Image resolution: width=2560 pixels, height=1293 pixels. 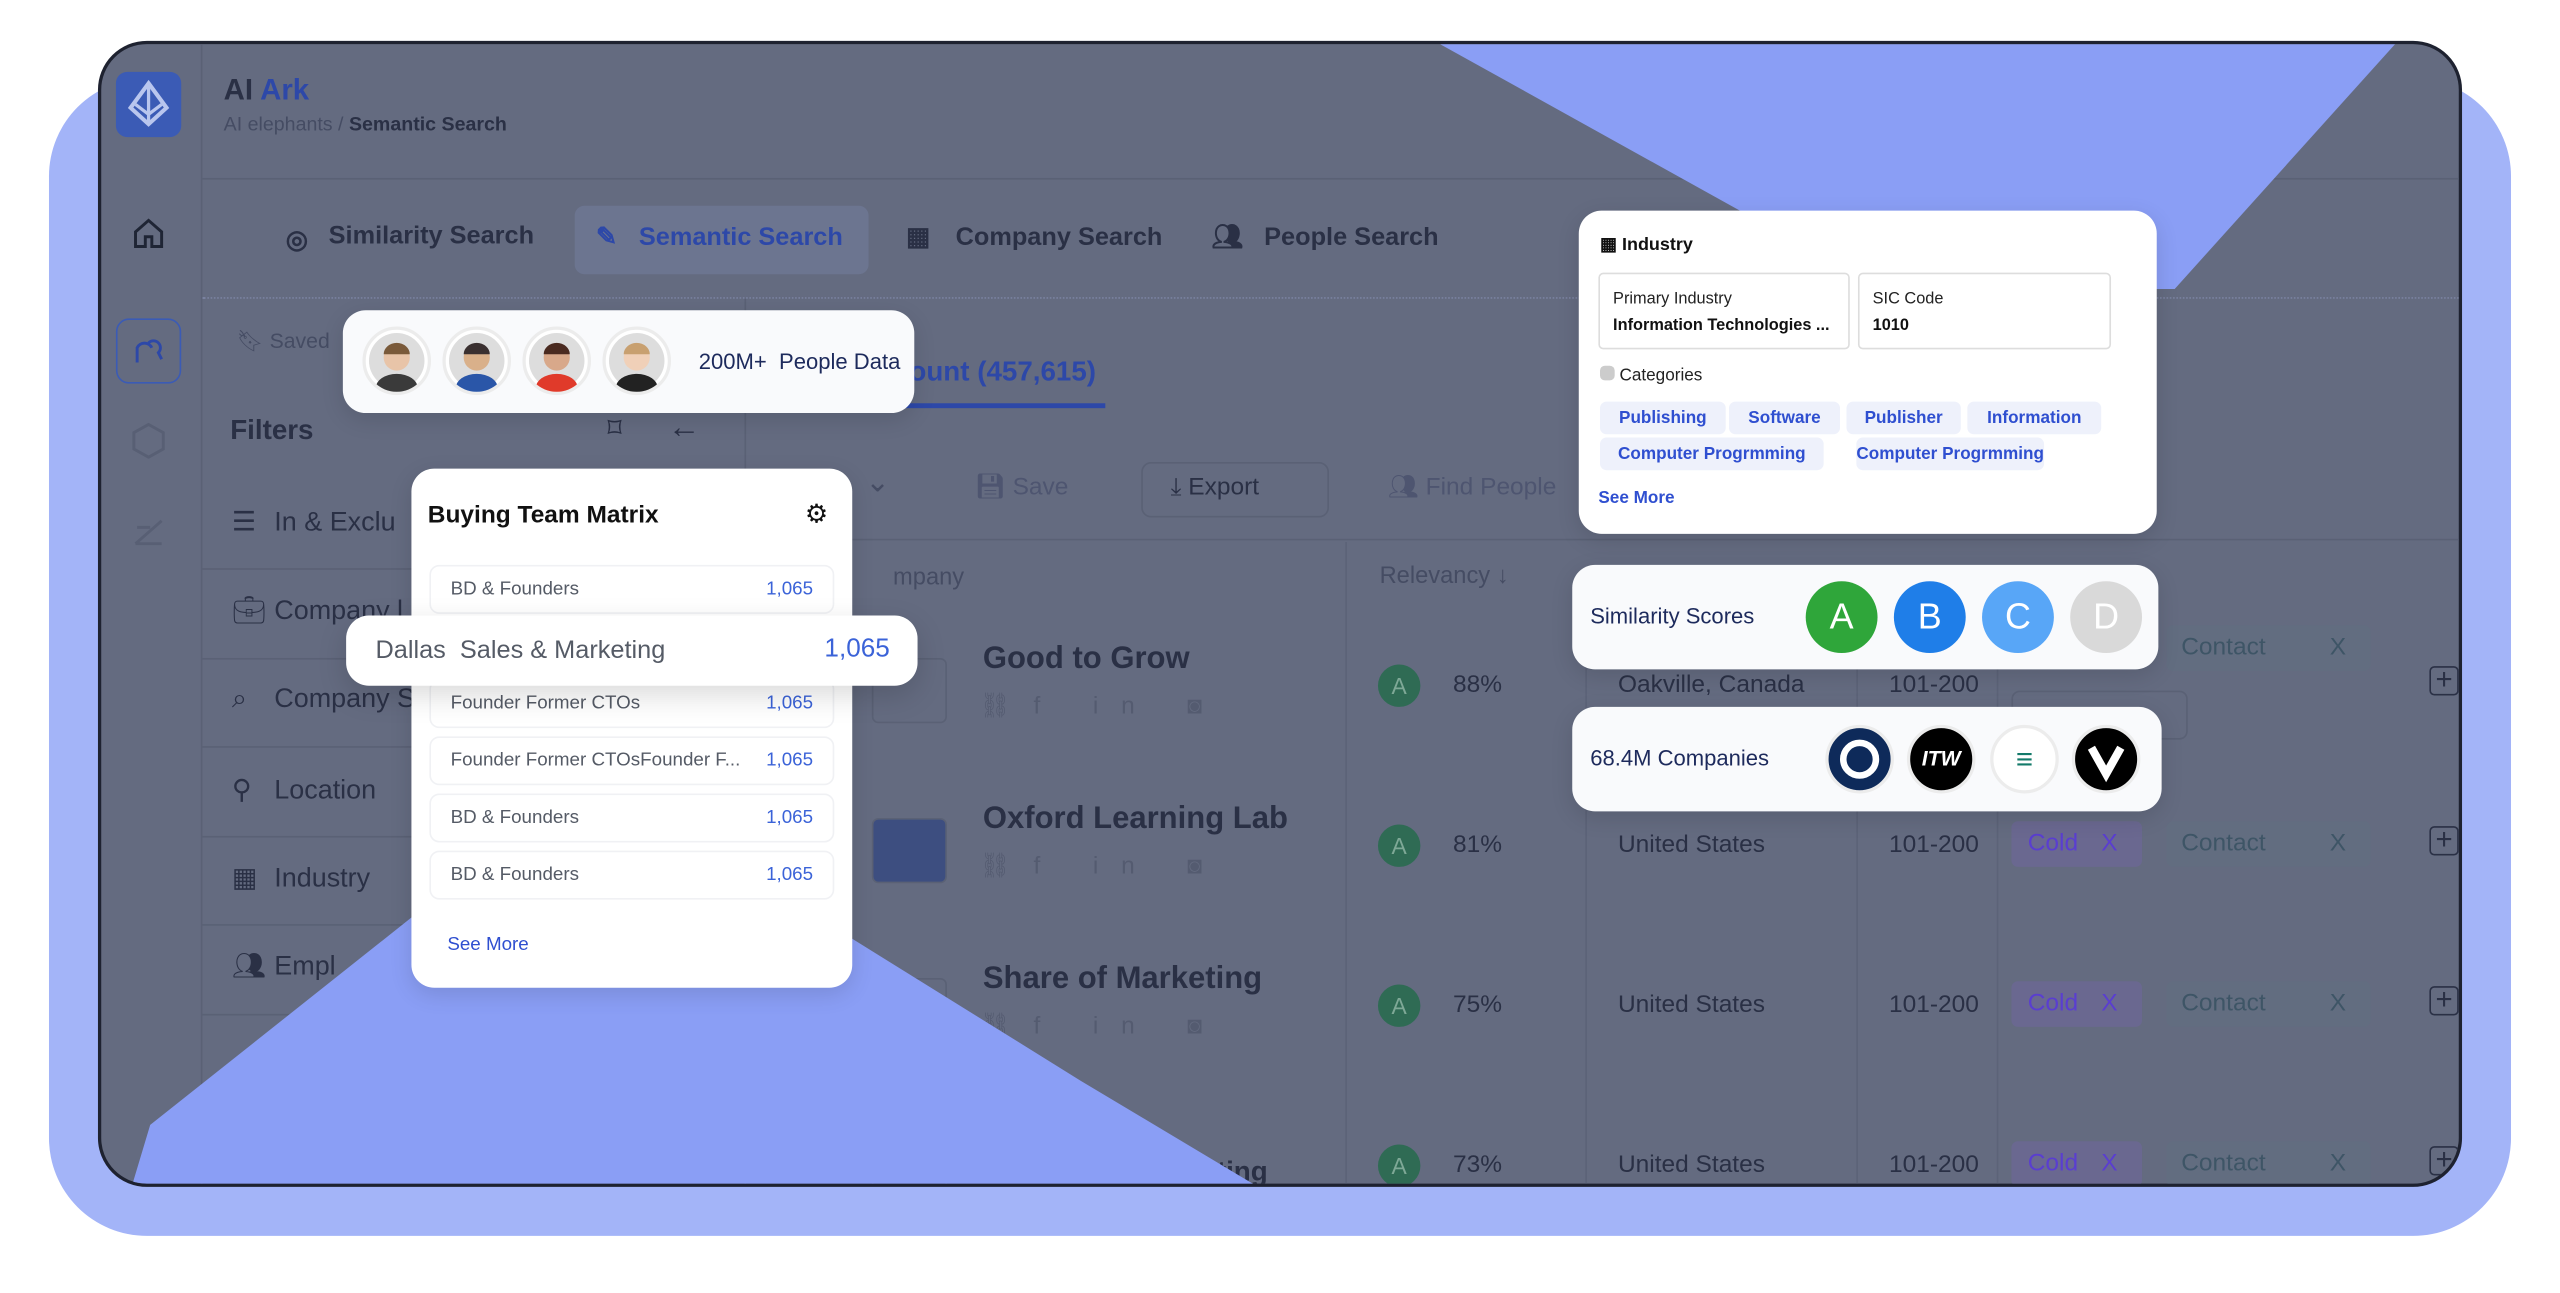 What do you see at coordinates (1984, 311) in the screenshot?
I see `sic-code-field: SIC Code 1010` at bounding box center [1984, 311].